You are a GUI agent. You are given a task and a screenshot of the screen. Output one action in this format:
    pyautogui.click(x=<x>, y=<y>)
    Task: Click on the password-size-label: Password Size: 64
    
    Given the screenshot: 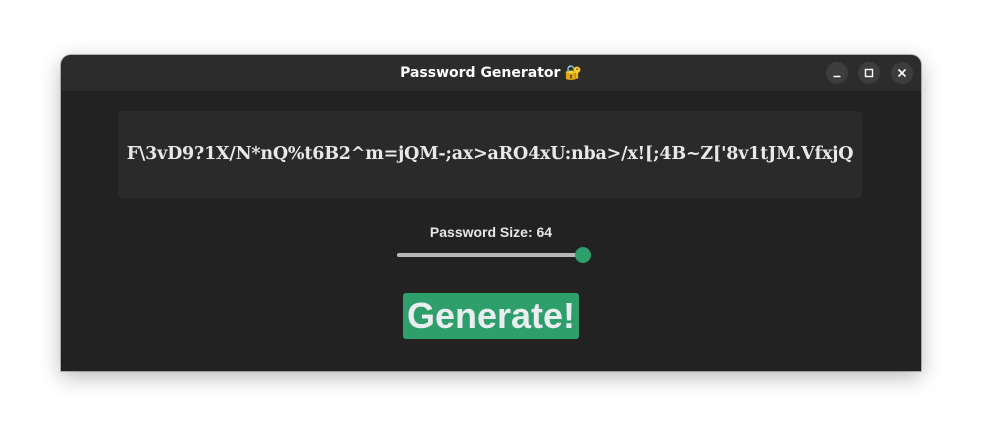 What is the action you would take?
    pyautogui.click(x=491, y=232)
    